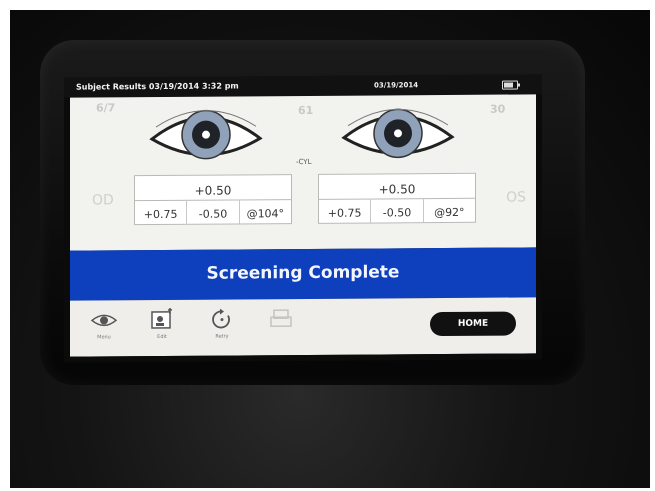 This screenshot has height=491, width=655. I want to click on right-value-2: -0.50, so click(397, 210).